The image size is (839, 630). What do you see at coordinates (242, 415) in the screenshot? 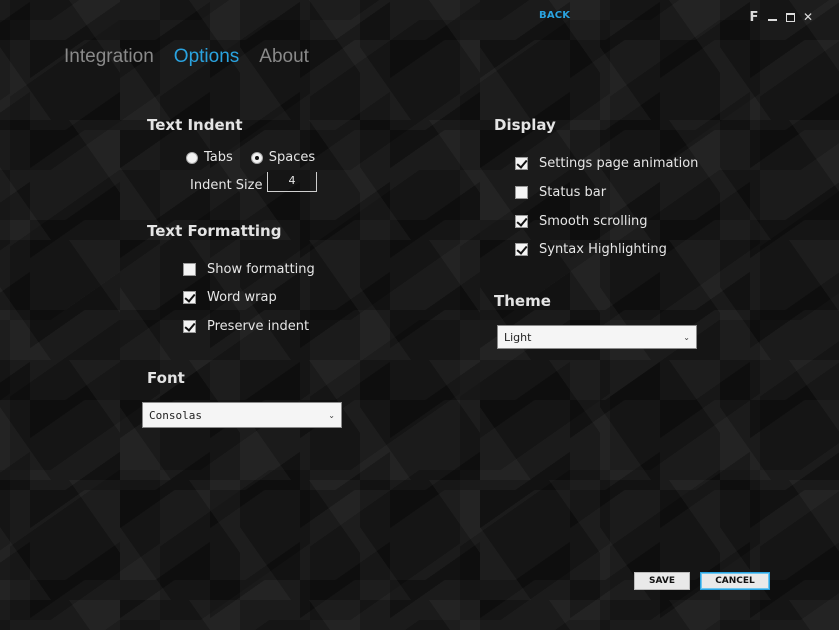
I see `font-select: Consolas ⌄` at bounding box center [242, 415].